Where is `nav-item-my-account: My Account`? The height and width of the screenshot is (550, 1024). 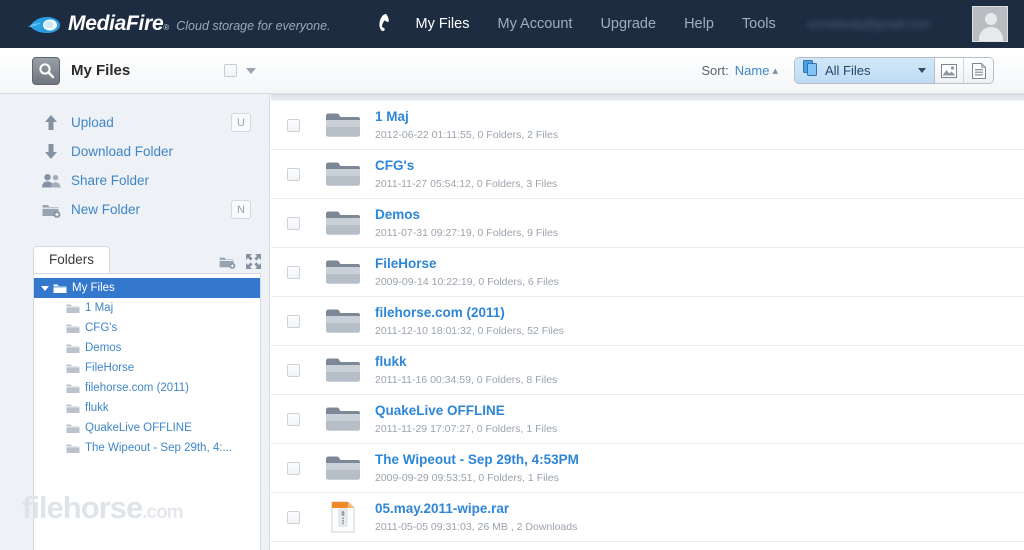 nav-item-my-account: My Account is located at coordinates (534, 24).